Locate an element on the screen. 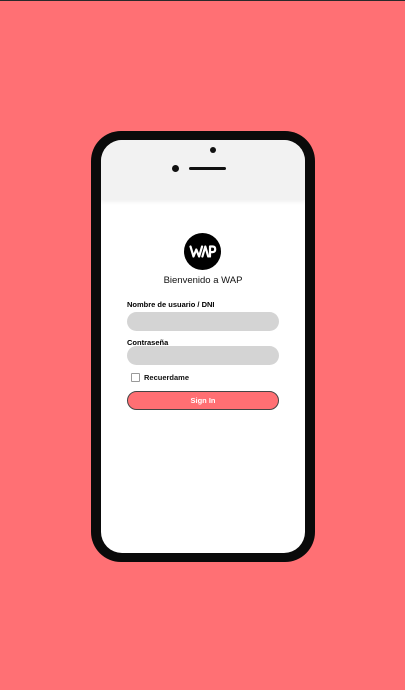 The width and height of the screenshot is (405, 690). username-input is located at coordinates (203, 321).